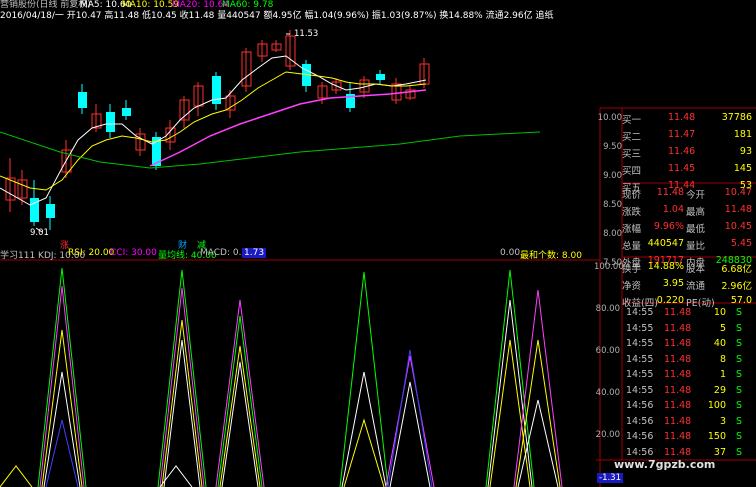 This screenshot has width=756, height=487. I want to click on quote-label: 涨幅, so click(632, 229).